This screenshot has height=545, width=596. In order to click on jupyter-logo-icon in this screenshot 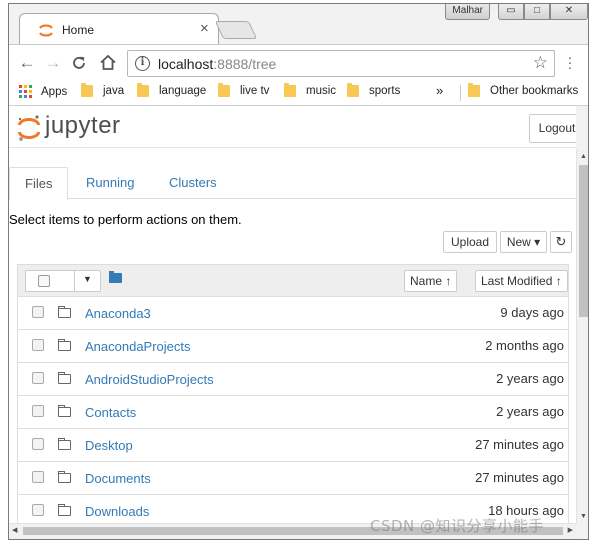, I will do `click(29, 128)`.